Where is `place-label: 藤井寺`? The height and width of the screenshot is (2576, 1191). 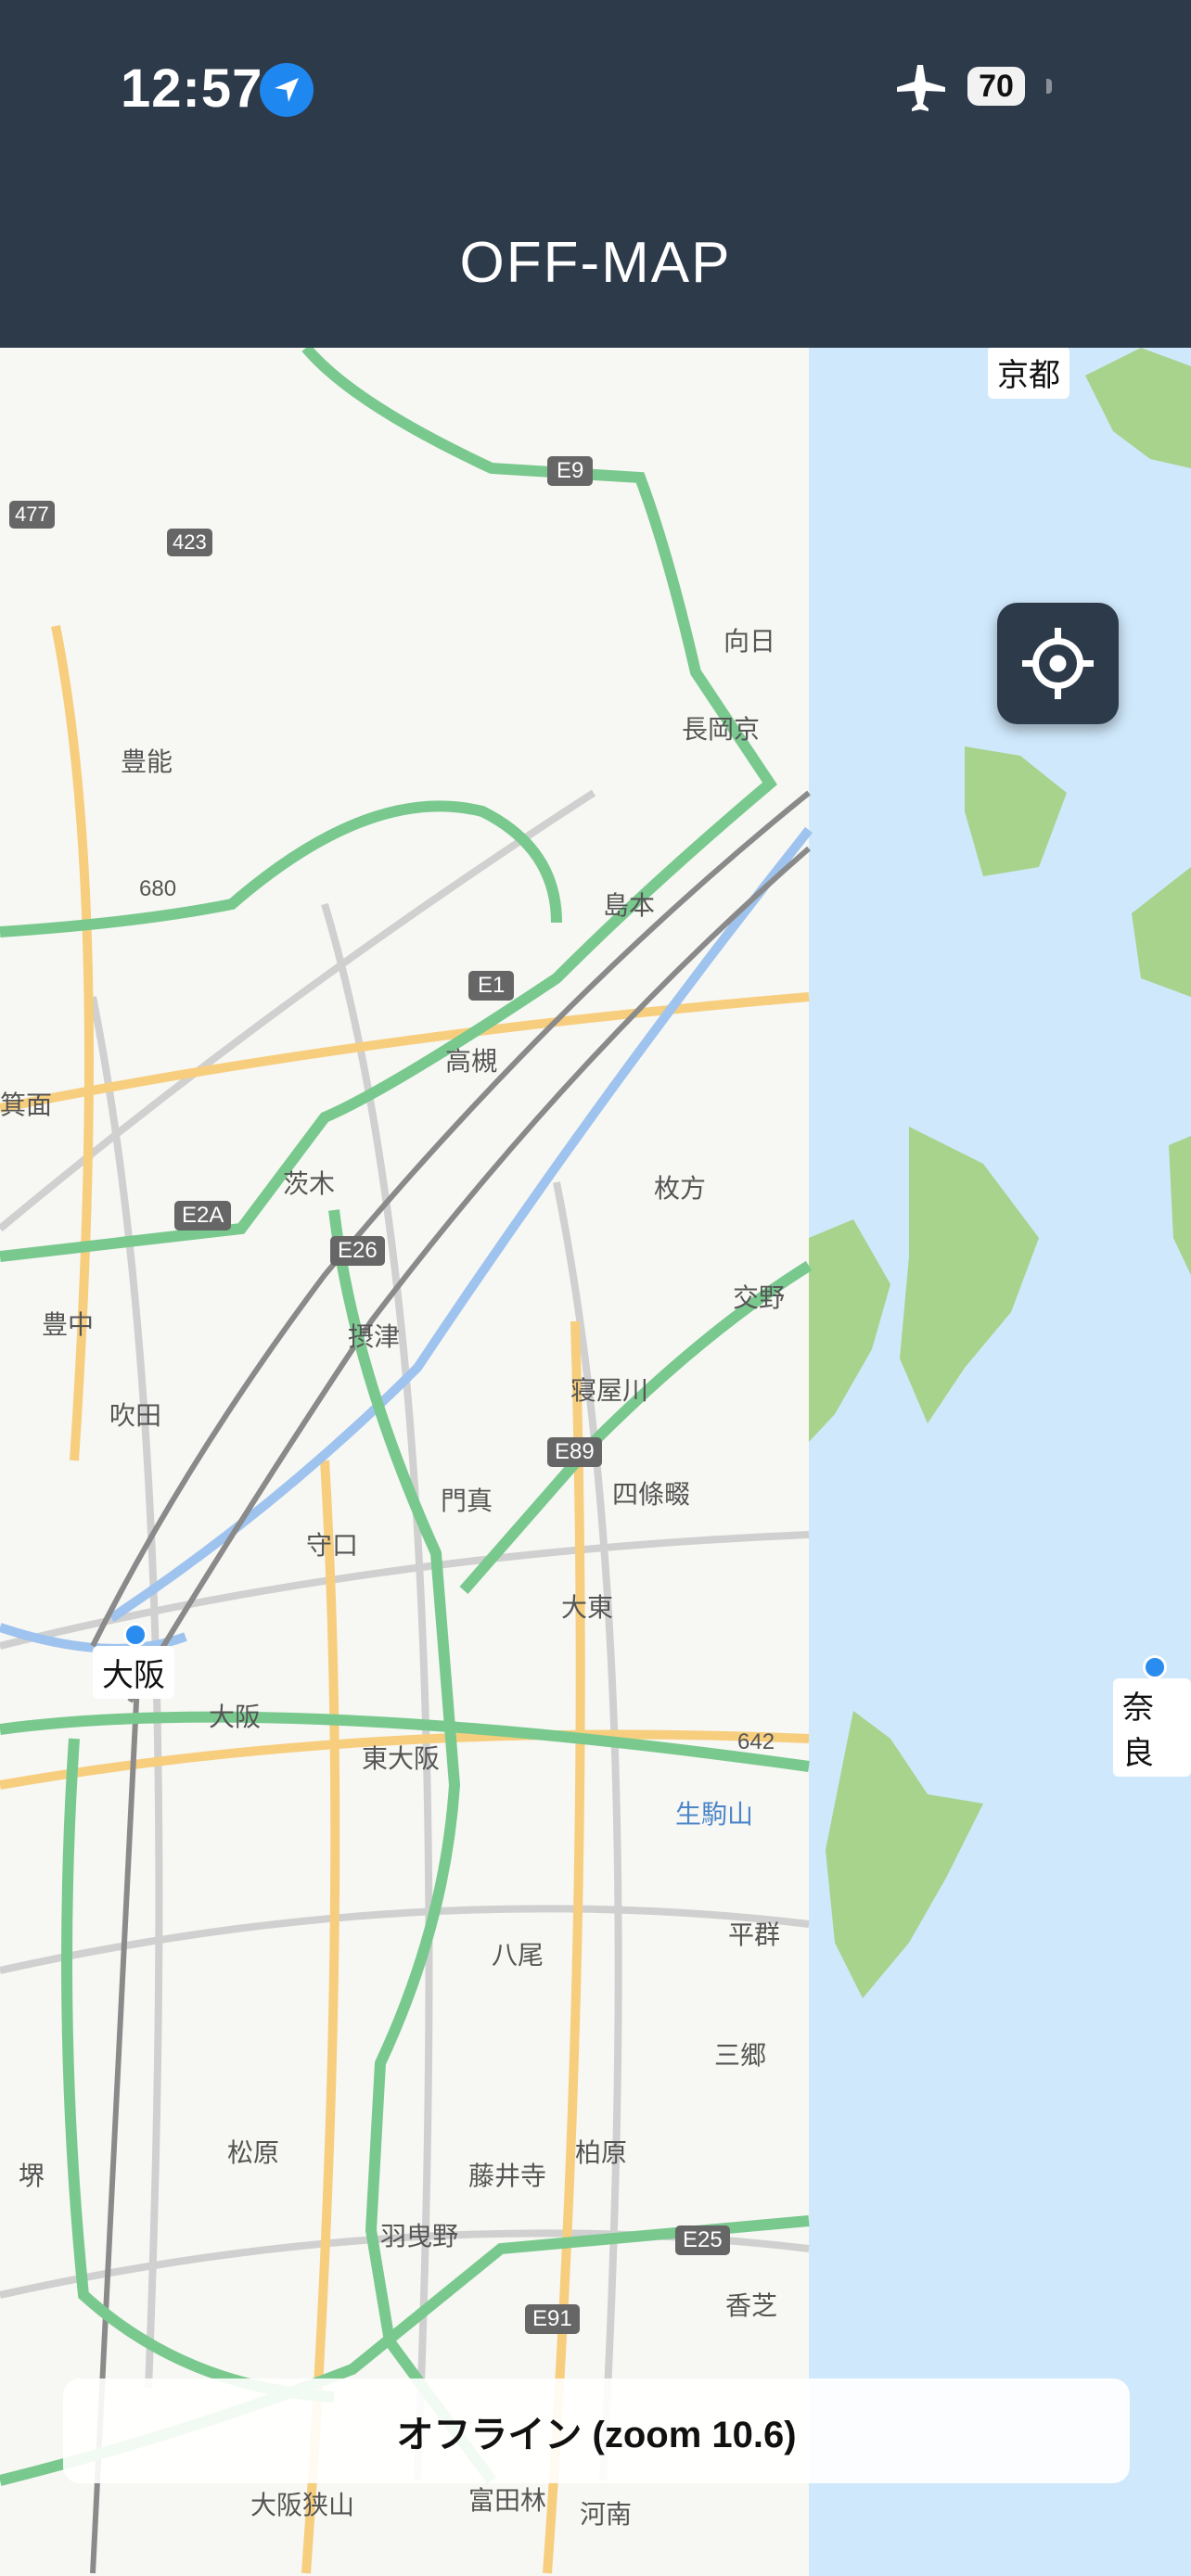 place-label: 藤井寺 is located at coordinates (508, 2176).